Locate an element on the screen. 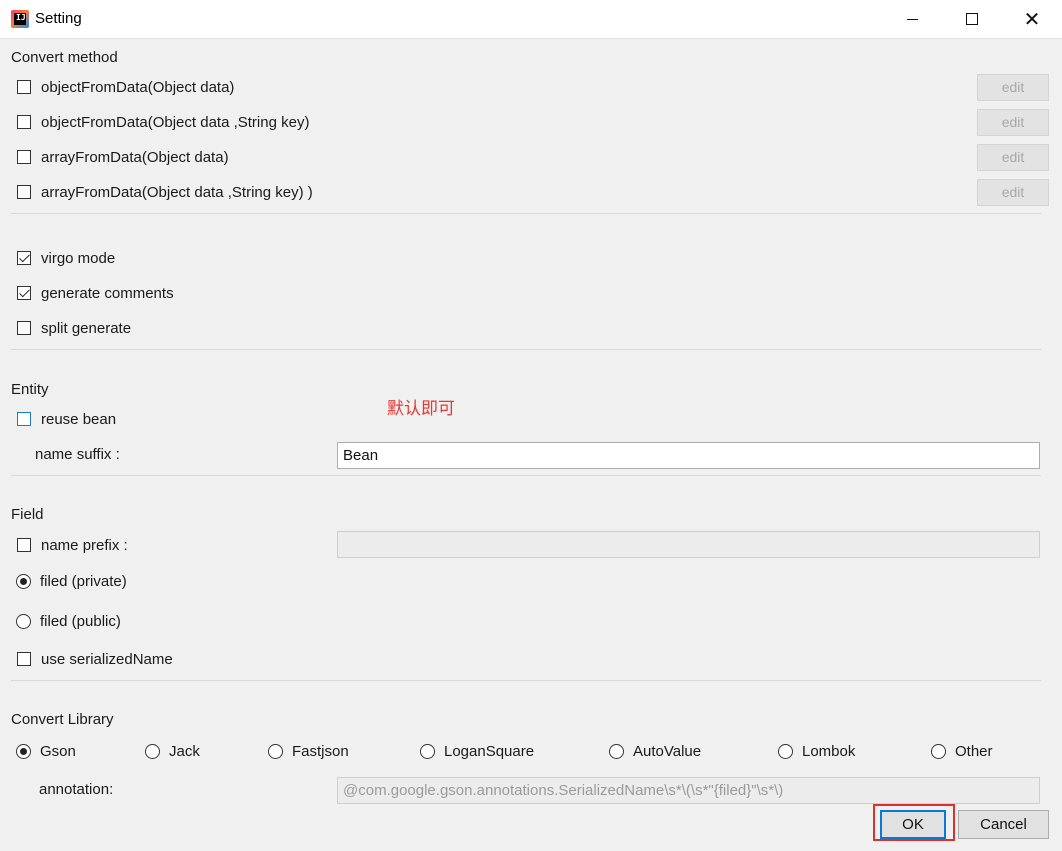  library-option-logansquare: LoganSquare is located at coordinates (477, 751).